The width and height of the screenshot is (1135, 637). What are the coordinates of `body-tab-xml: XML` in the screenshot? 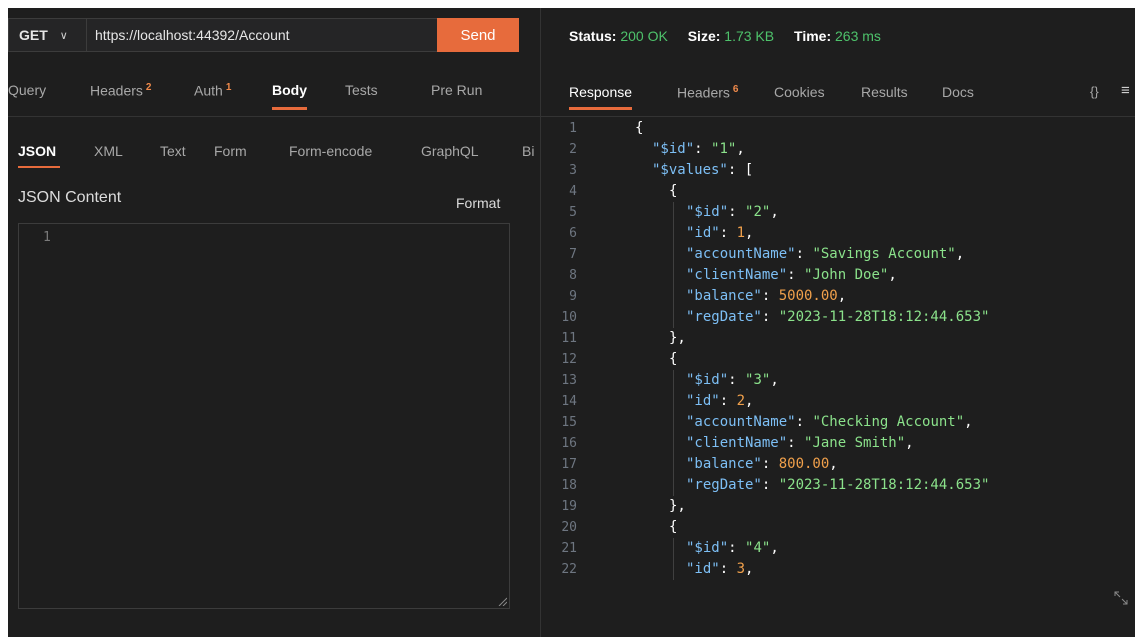 It's located at (108, 151).